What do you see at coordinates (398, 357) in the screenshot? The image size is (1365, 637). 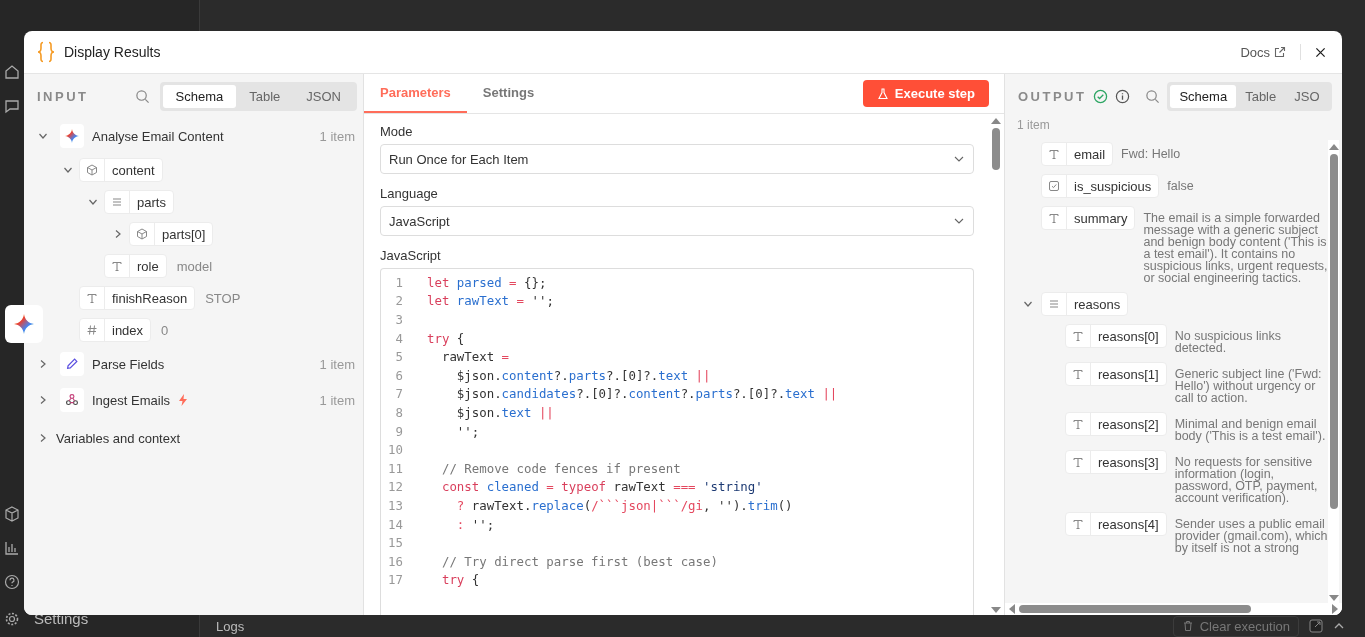 I see `line-number: 5` at bounding box center [398, 357].